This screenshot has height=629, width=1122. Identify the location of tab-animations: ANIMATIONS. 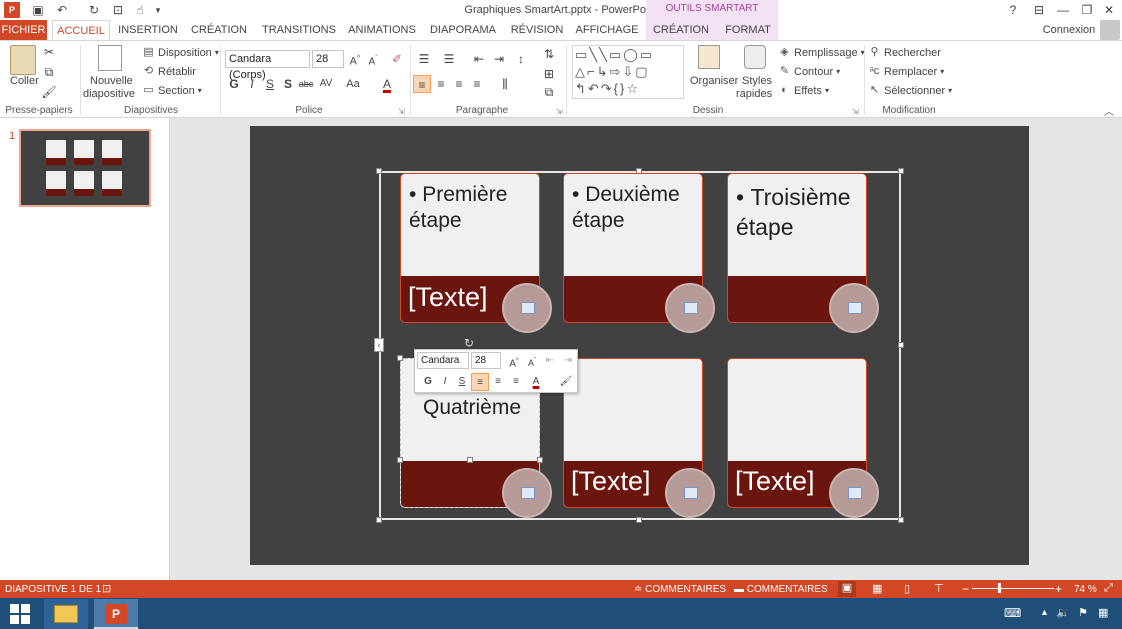
(382, 30).